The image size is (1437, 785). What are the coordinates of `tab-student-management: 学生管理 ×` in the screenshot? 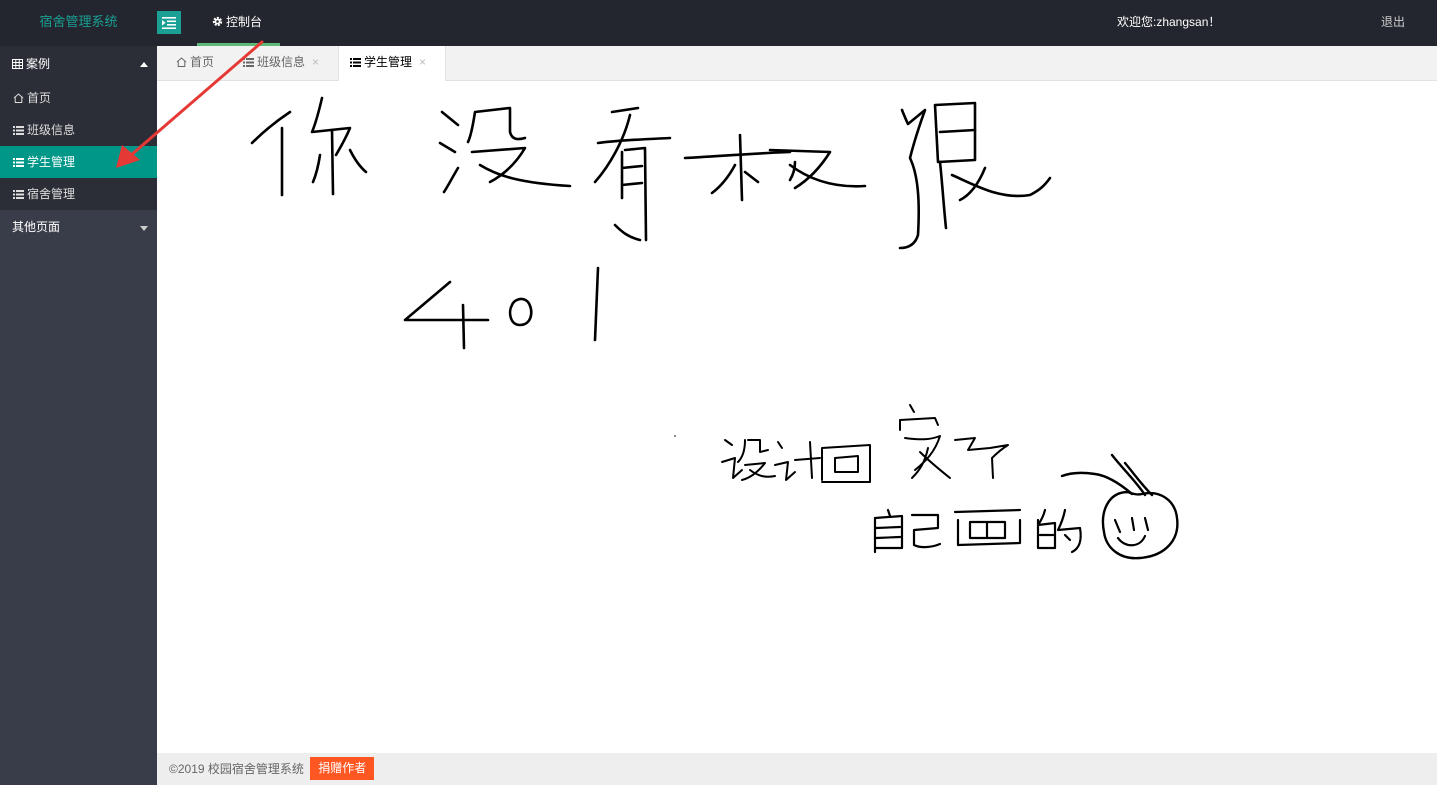 It's located at (392, 63).